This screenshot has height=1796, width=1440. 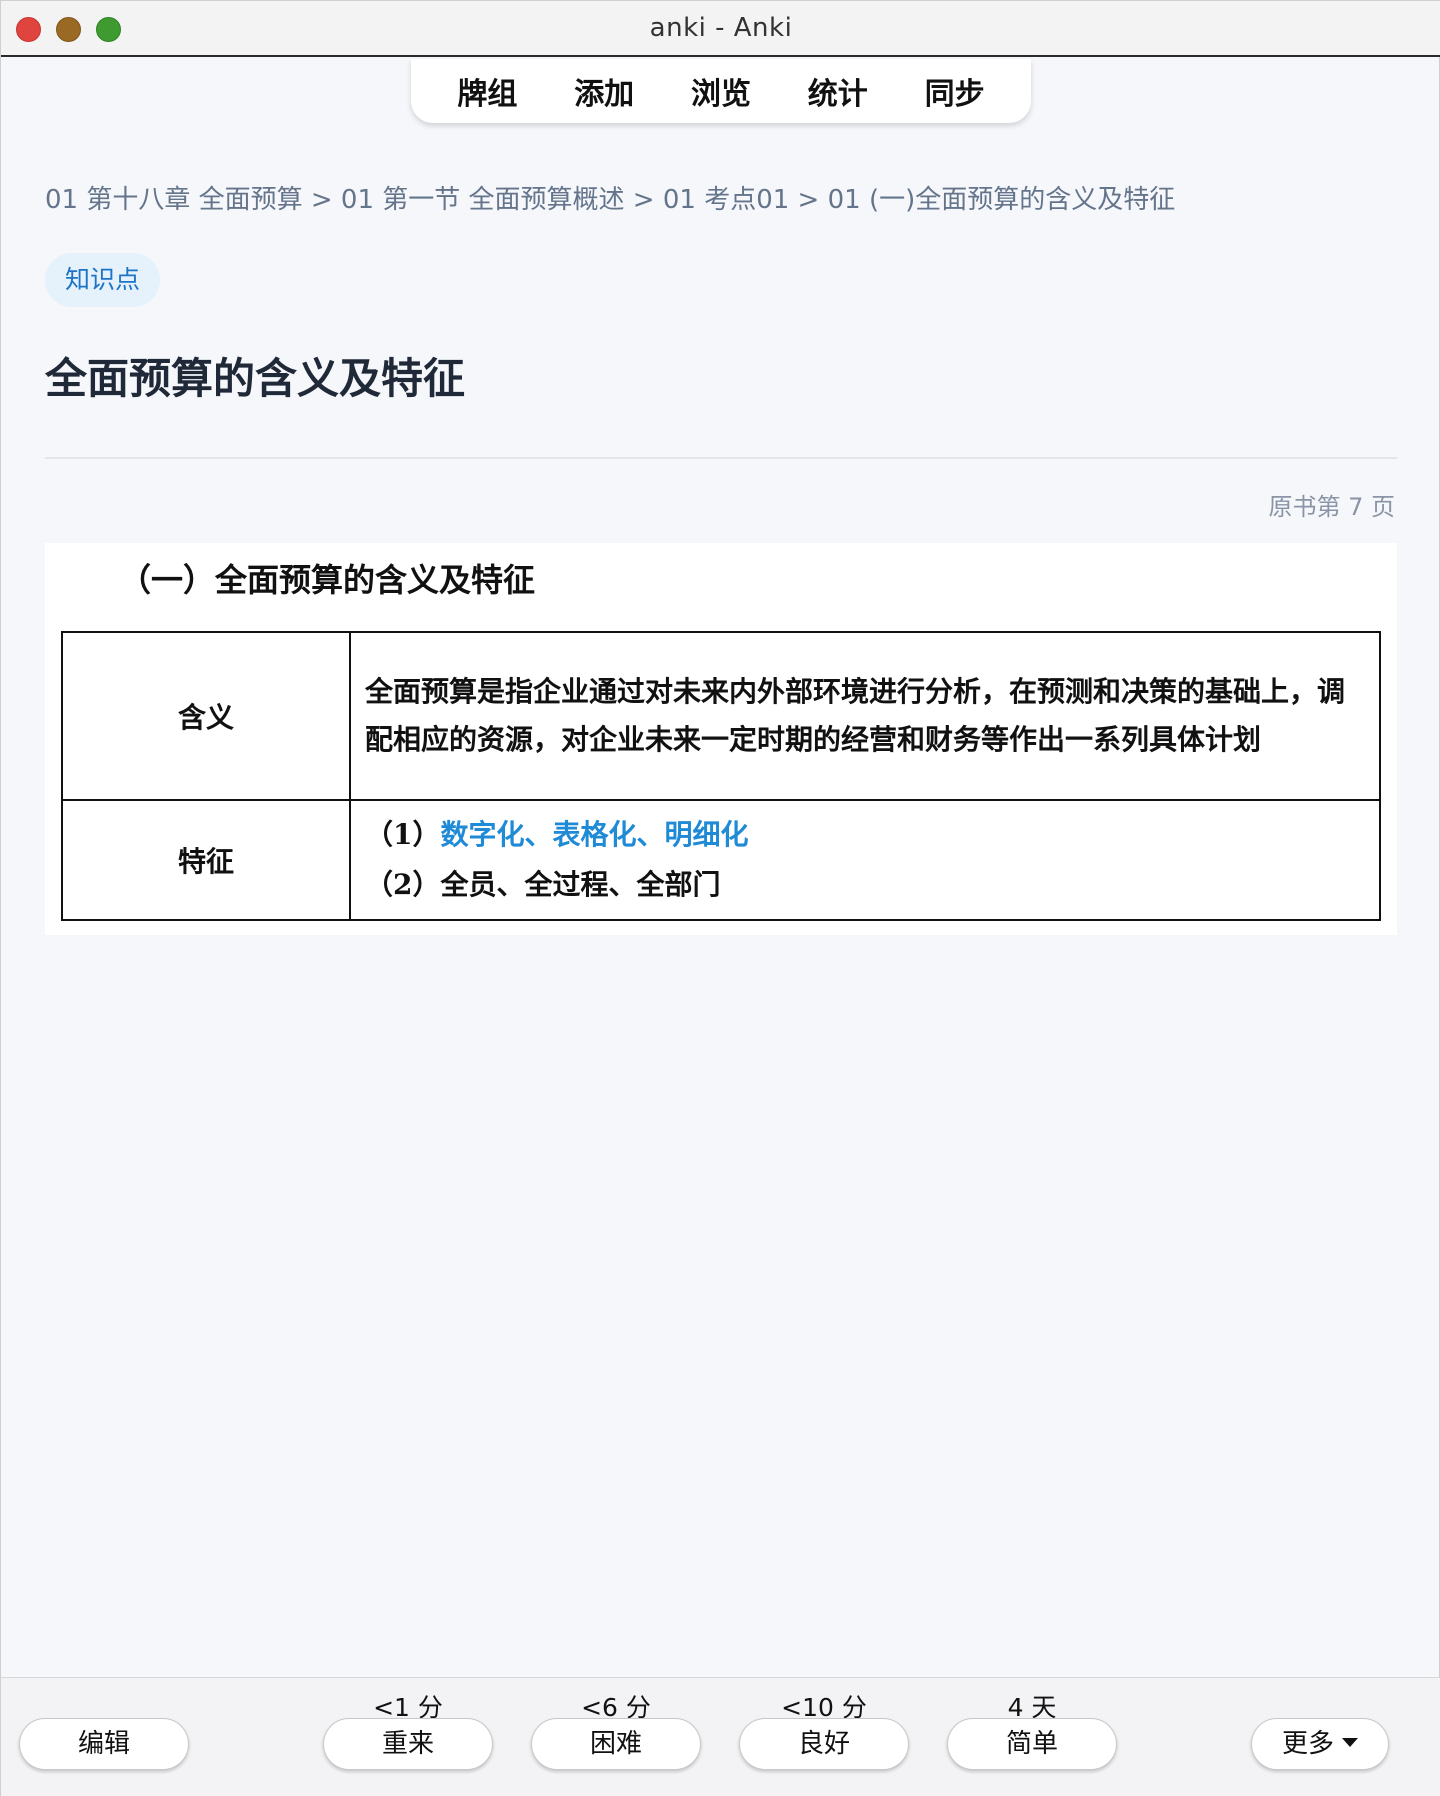 What do you see at coordinates (720, 1736) in the screenshot?
I see `review-bottom-bar: 编辑 <1 分 重来 <6 分 困难 <10 分 良好 4 天 简单 更多` at bounding box center [720, 1736].